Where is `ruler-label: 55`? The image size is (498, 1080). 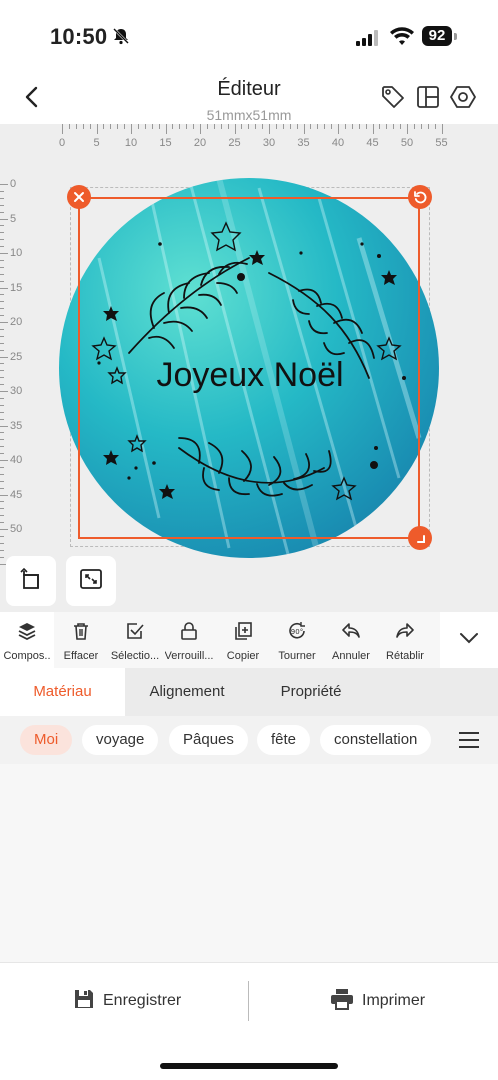 ruler-label: 55 is located at coordinates (441, 143).